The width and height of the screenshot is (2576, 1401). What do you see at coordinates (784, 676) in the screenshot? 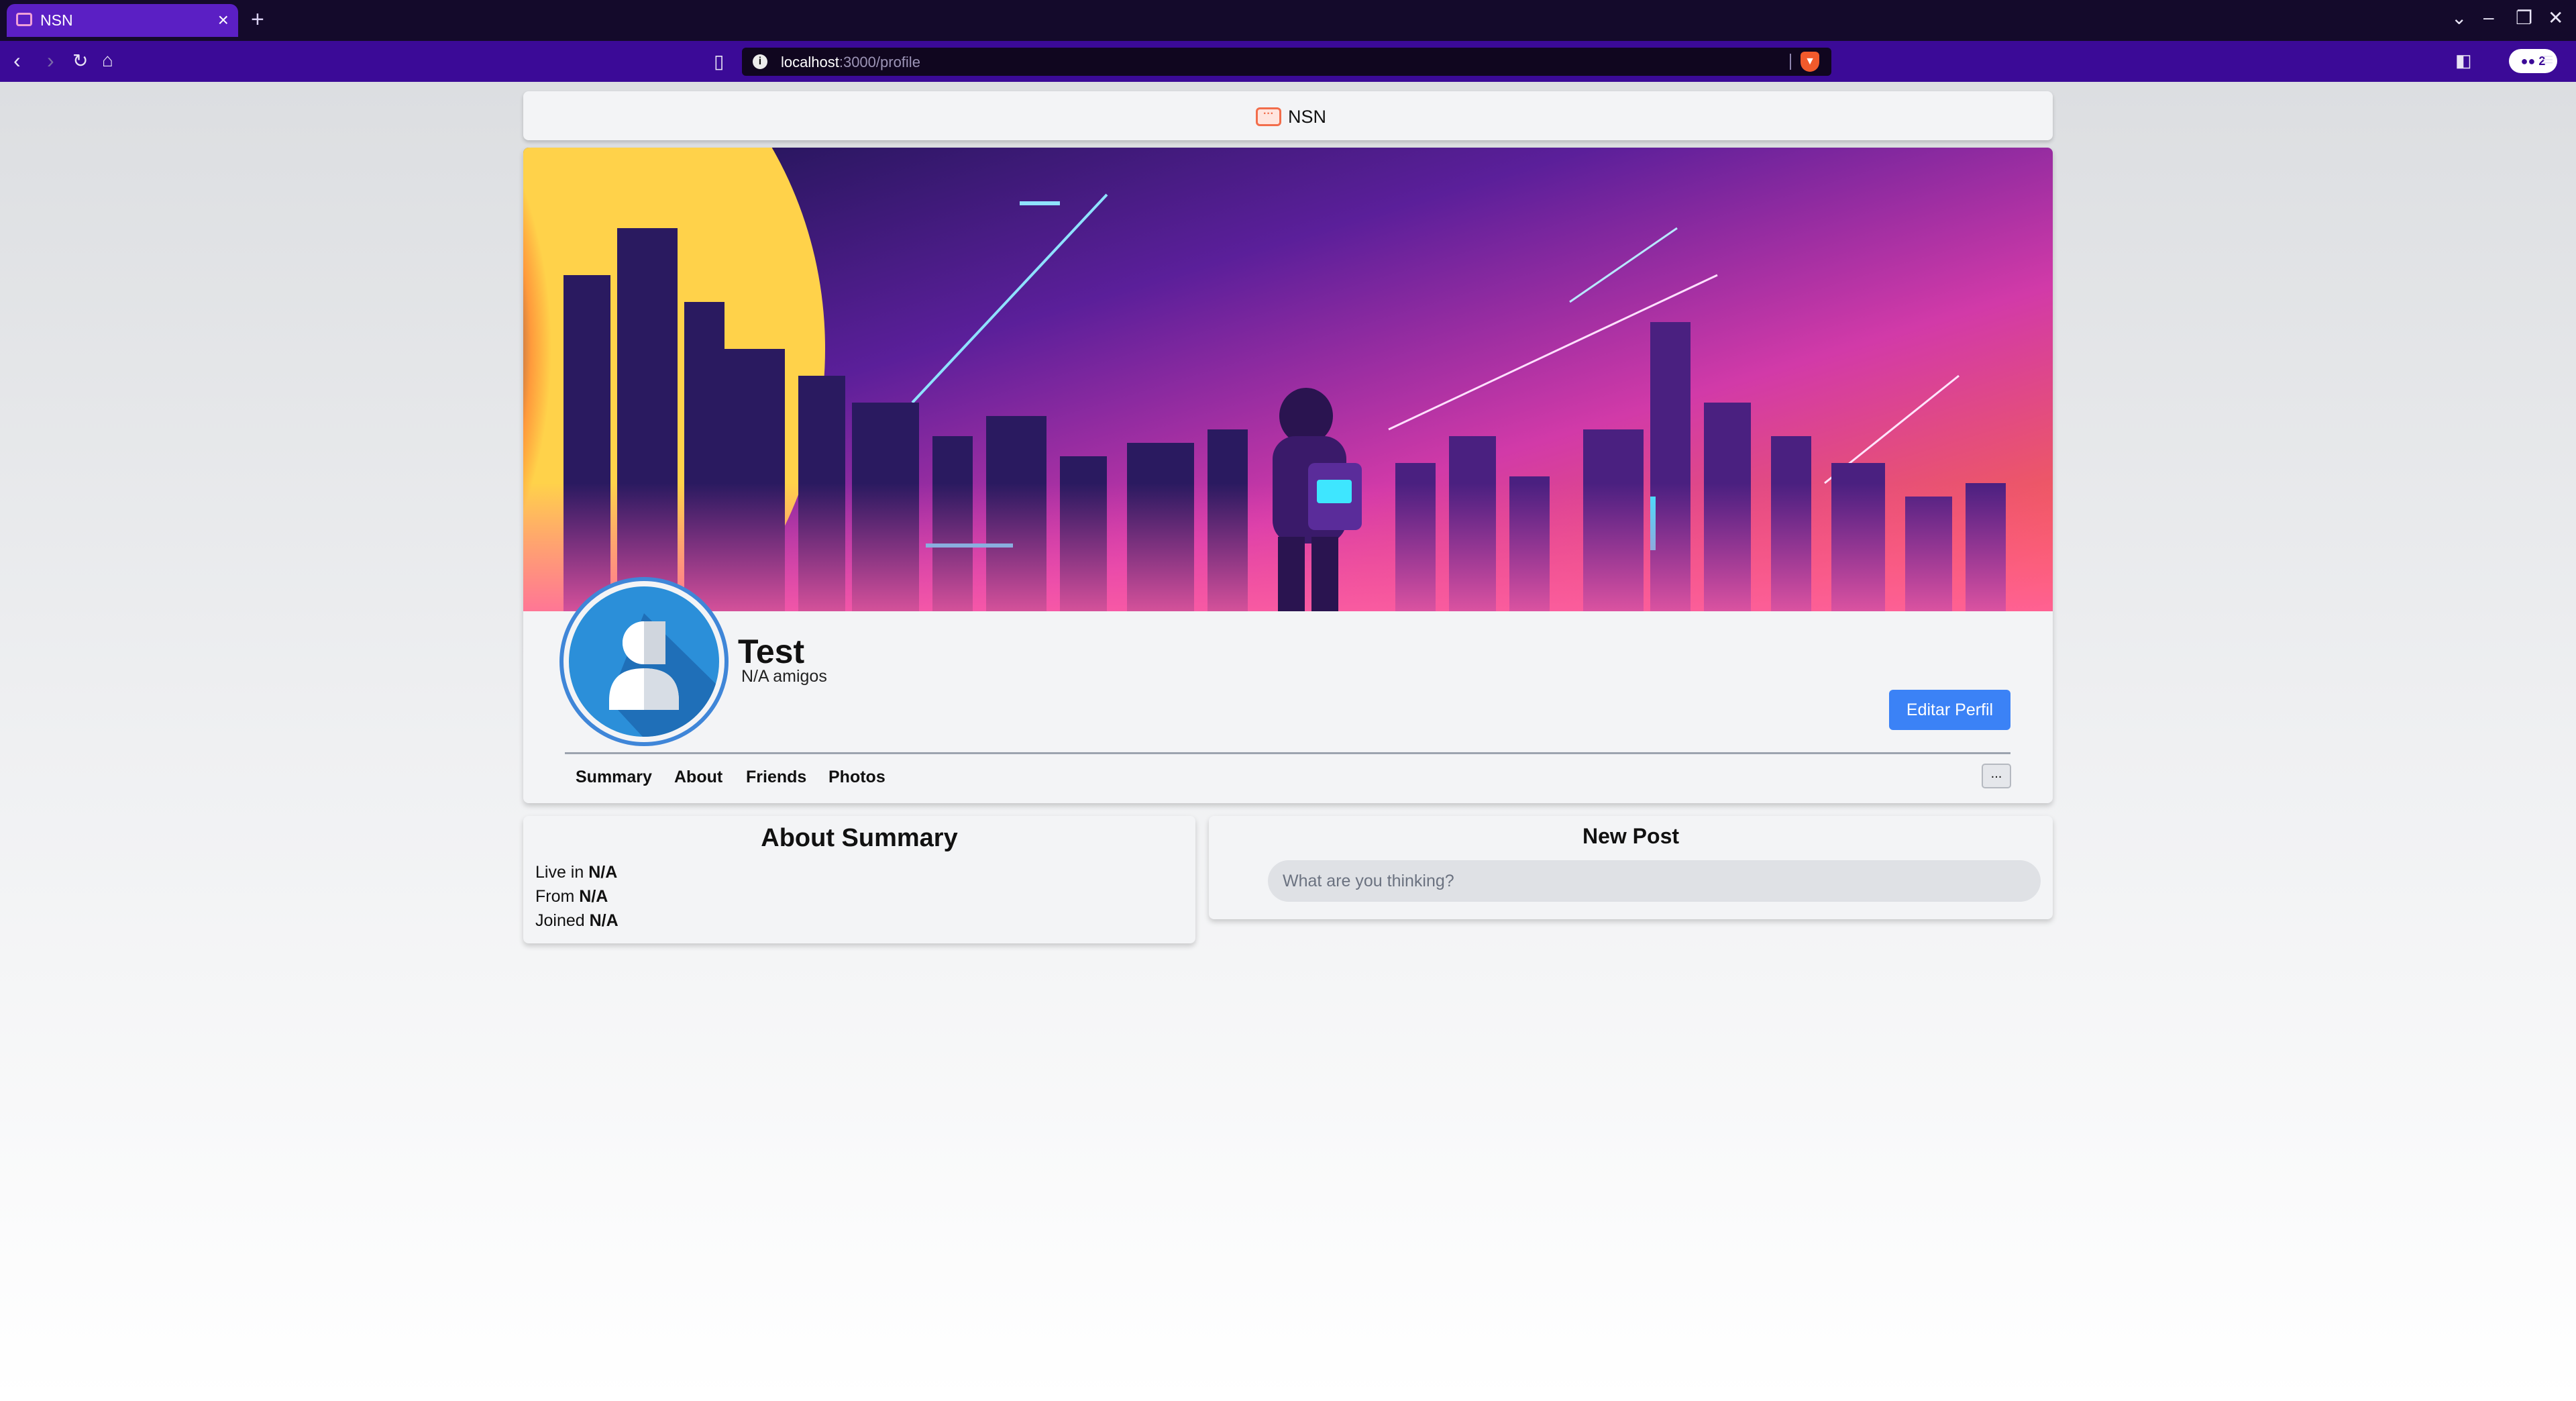
I see `friends-count: N/A amigos` at bounding box center [784, 676].